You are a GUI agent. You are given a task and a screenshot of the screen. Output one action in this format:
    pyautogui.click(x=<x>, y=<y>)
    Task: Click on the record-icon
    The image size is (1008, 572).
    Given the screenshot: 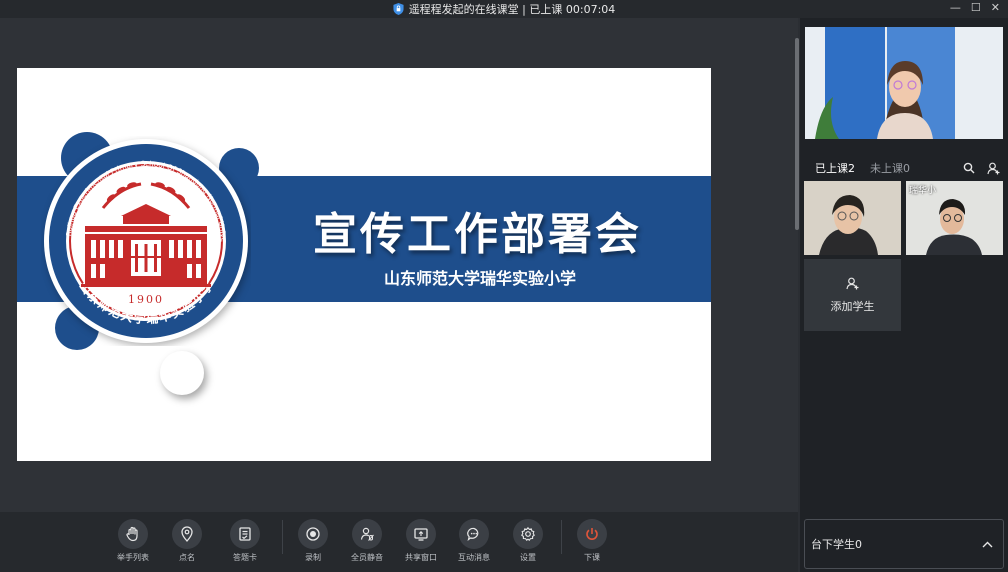 What is the action you would take?
    pyautogui.click(x=313, y=534)
    